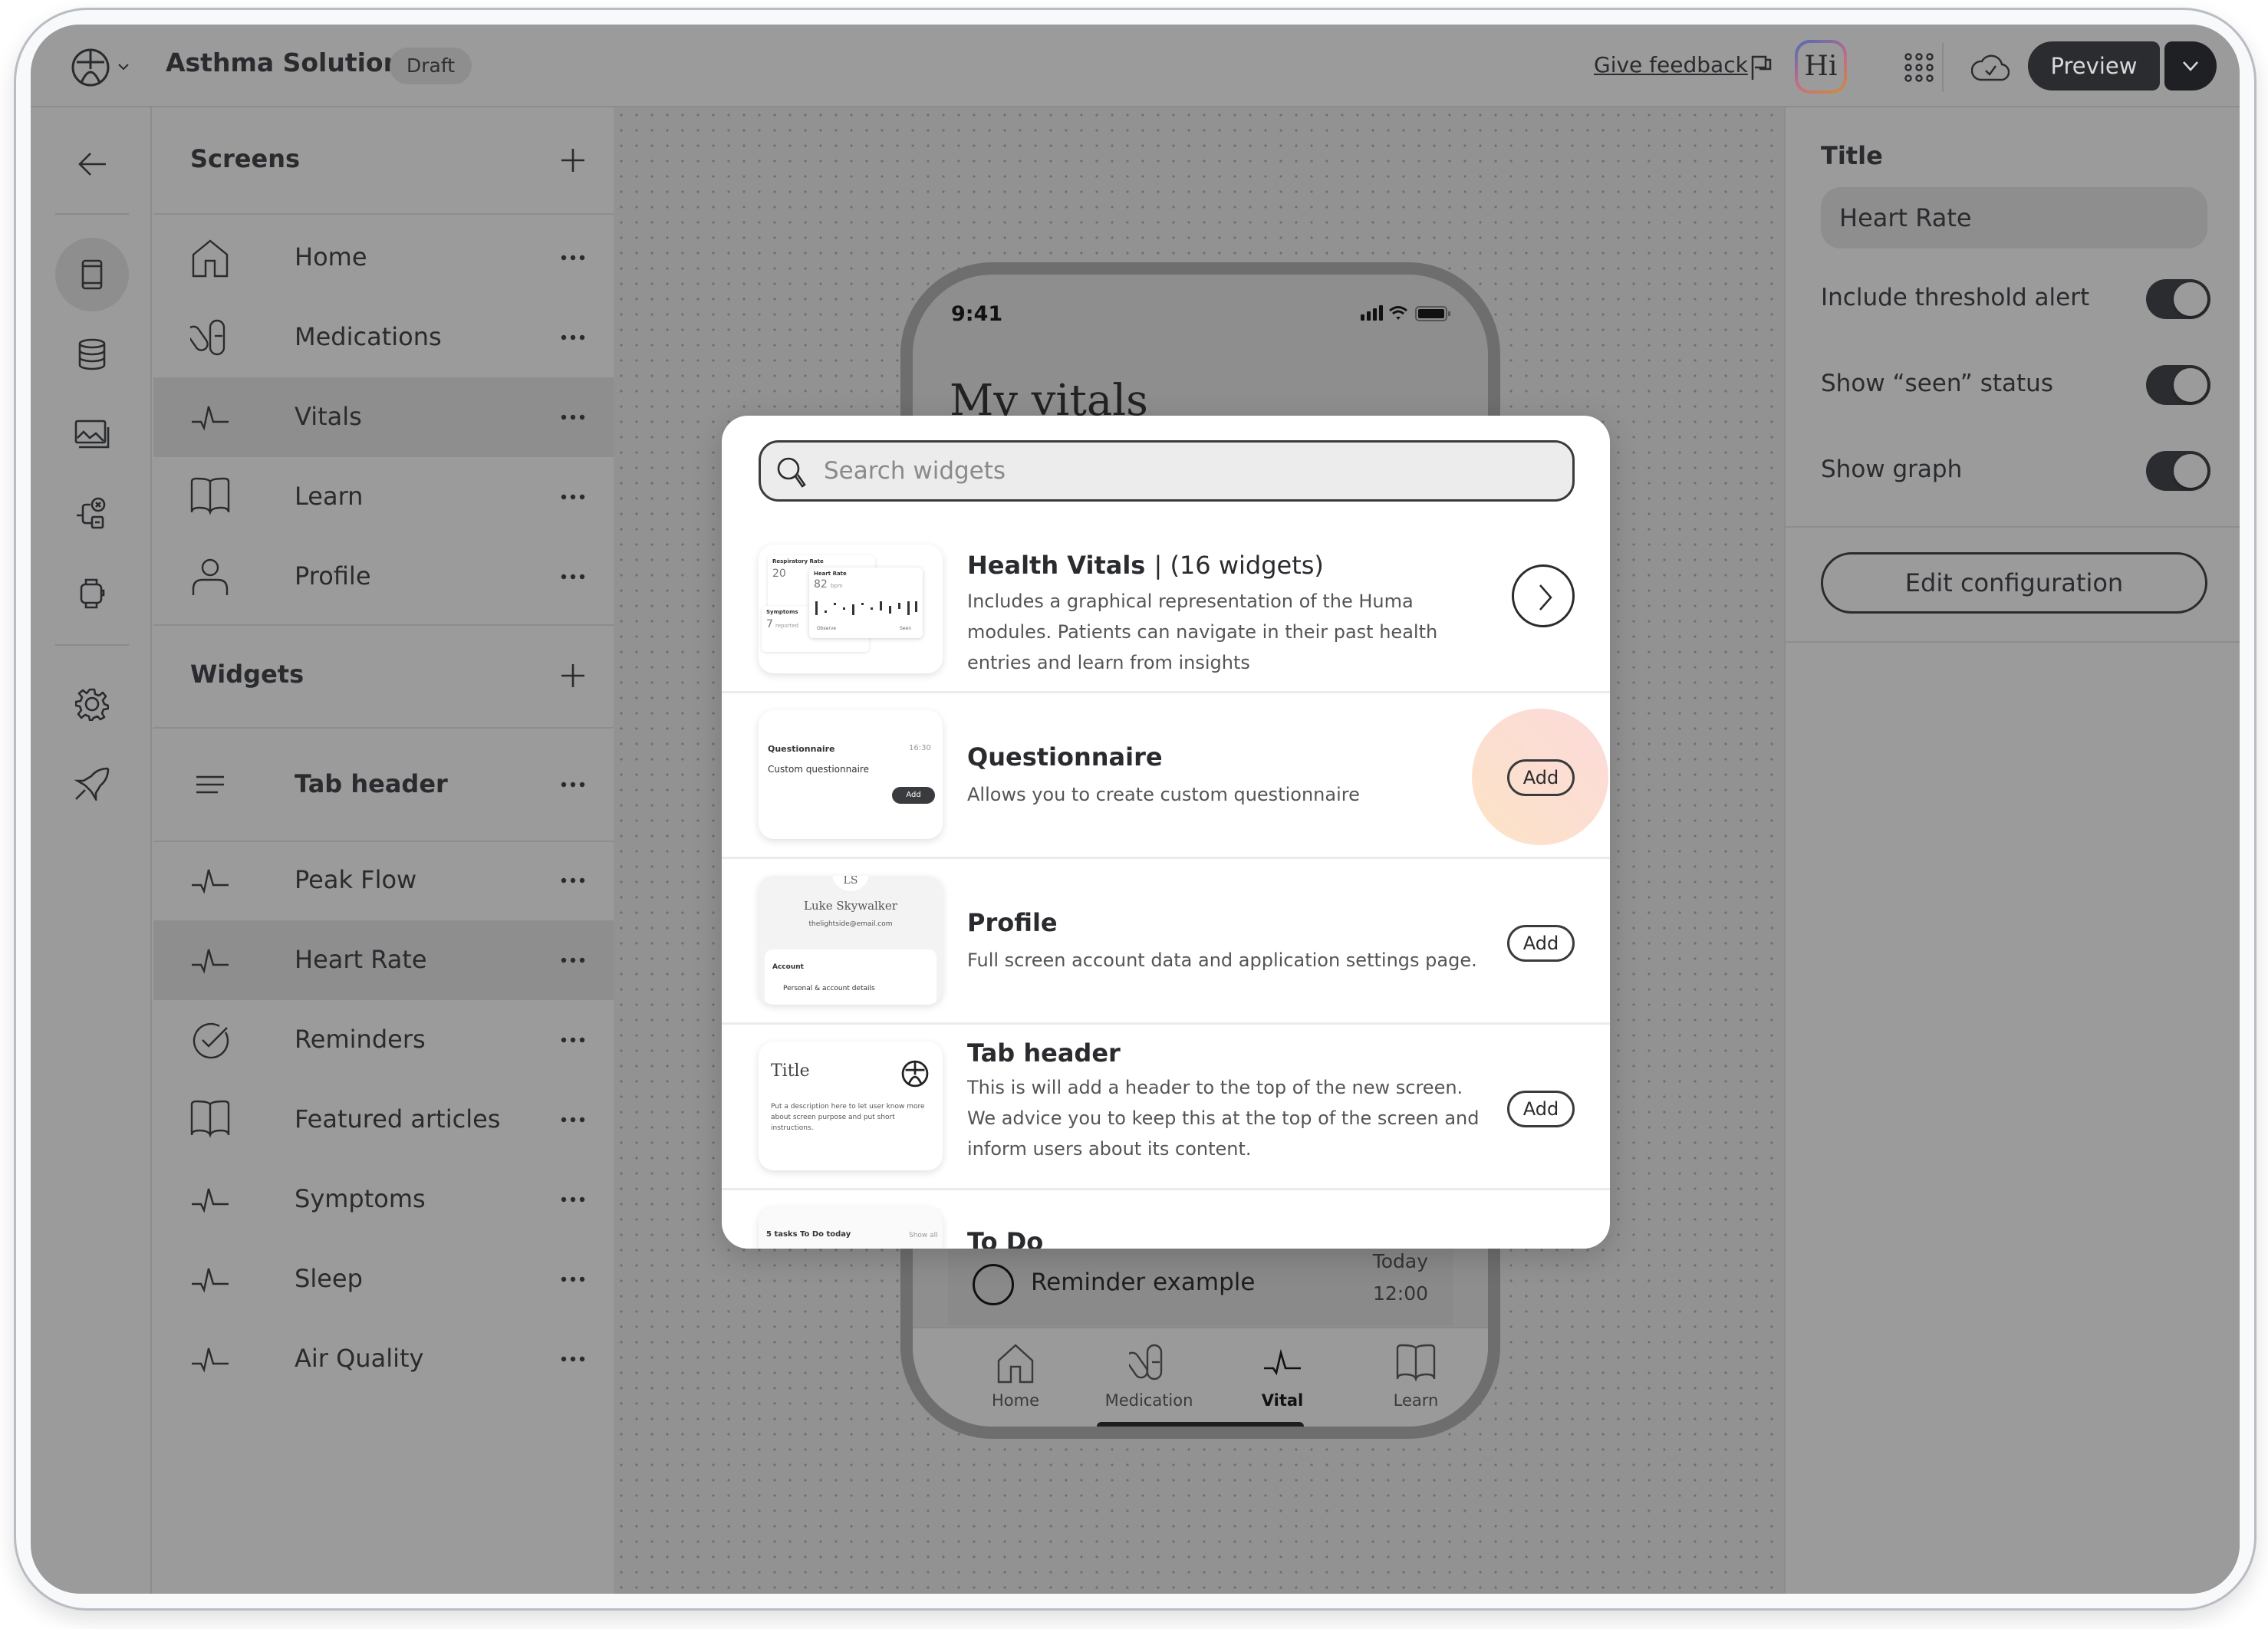 The height and width of the screenshot is (1629, 2268). I want to click on thumb-text: bpm, so click(837, 586).